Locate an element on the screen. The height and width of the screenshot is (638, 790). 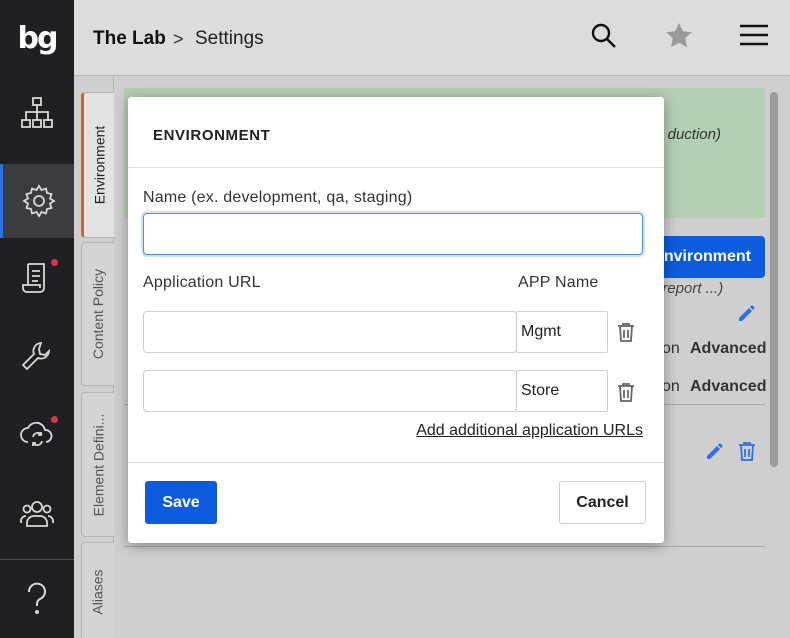
cloud-sync-icon is located at coordinates (36, 433).